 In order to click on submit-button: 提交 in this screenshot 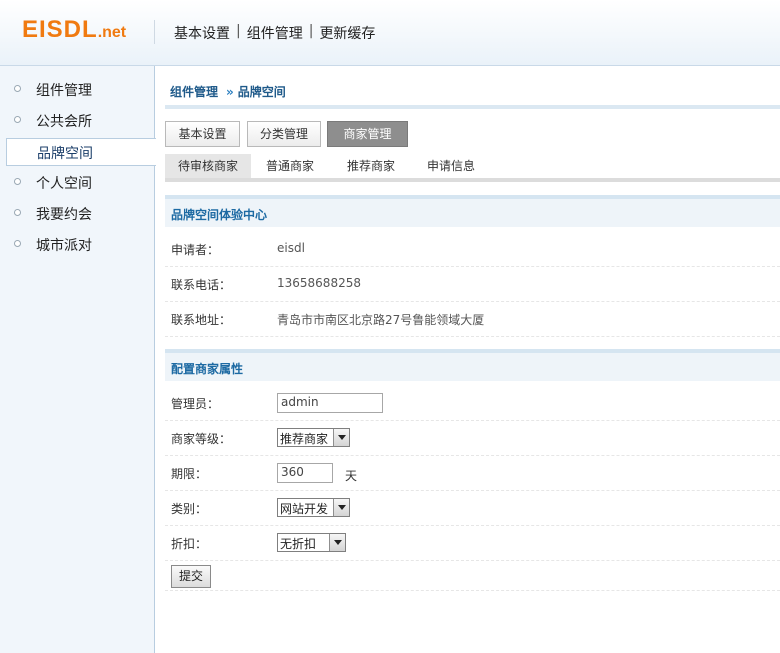, I will do `click(191, 576)`.